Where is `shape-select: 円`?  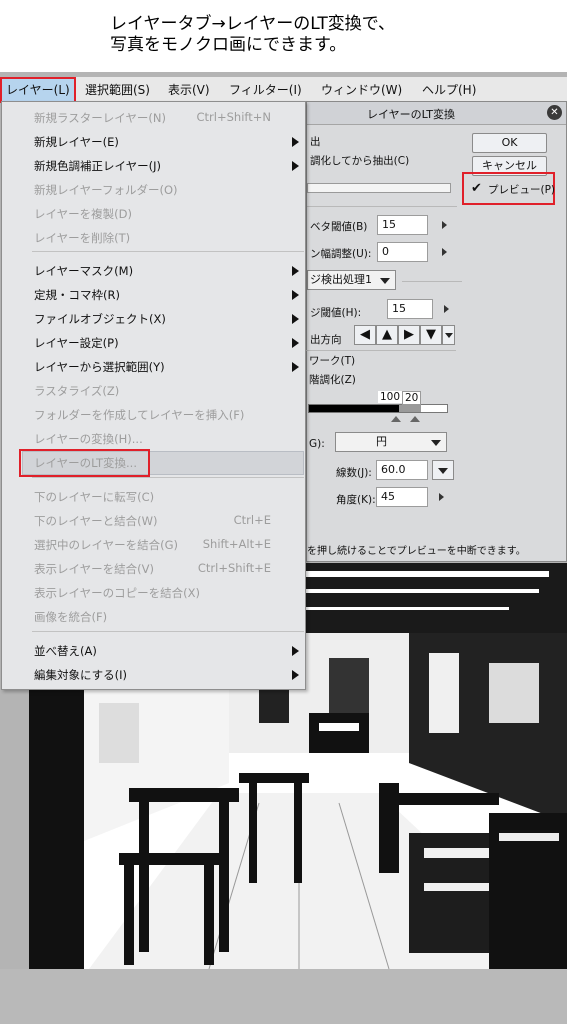
shape-select: 円 is located at coordinates (391, 442).